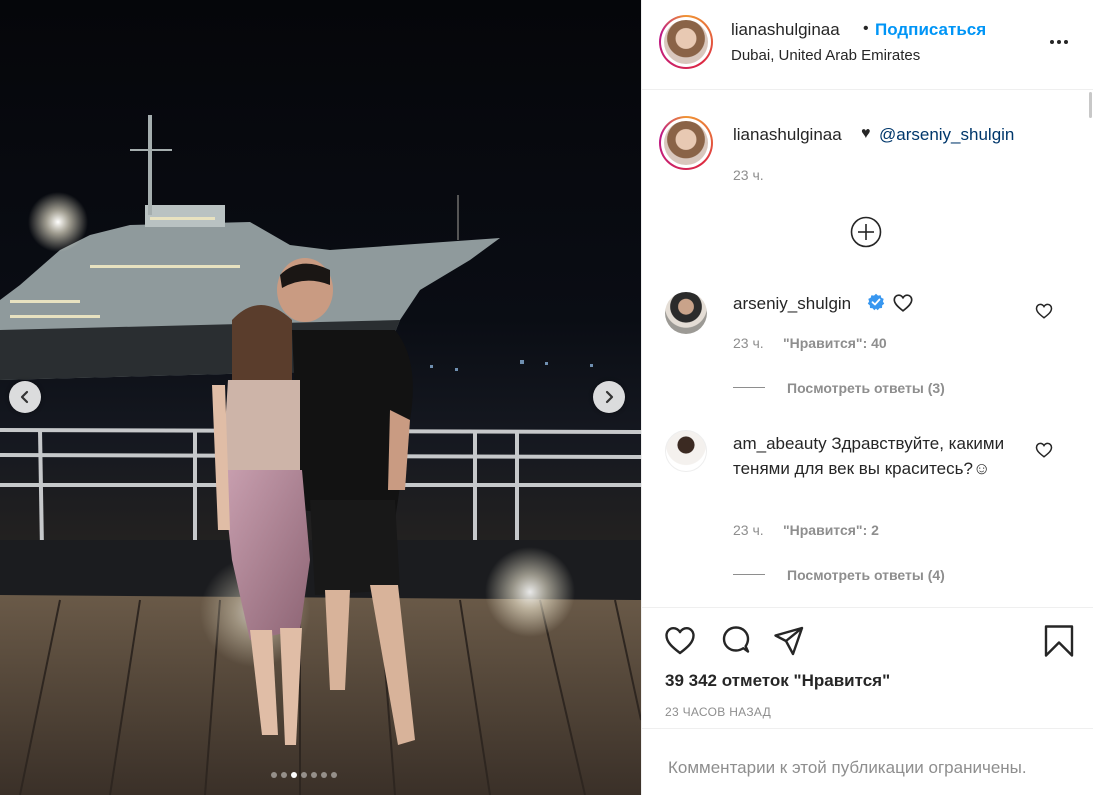 Image resolution: width=1093 pixels, height=795 pixels. Describe the element at coordinates (867, 728) in the screenshot. I see `footer-divider` at that location.